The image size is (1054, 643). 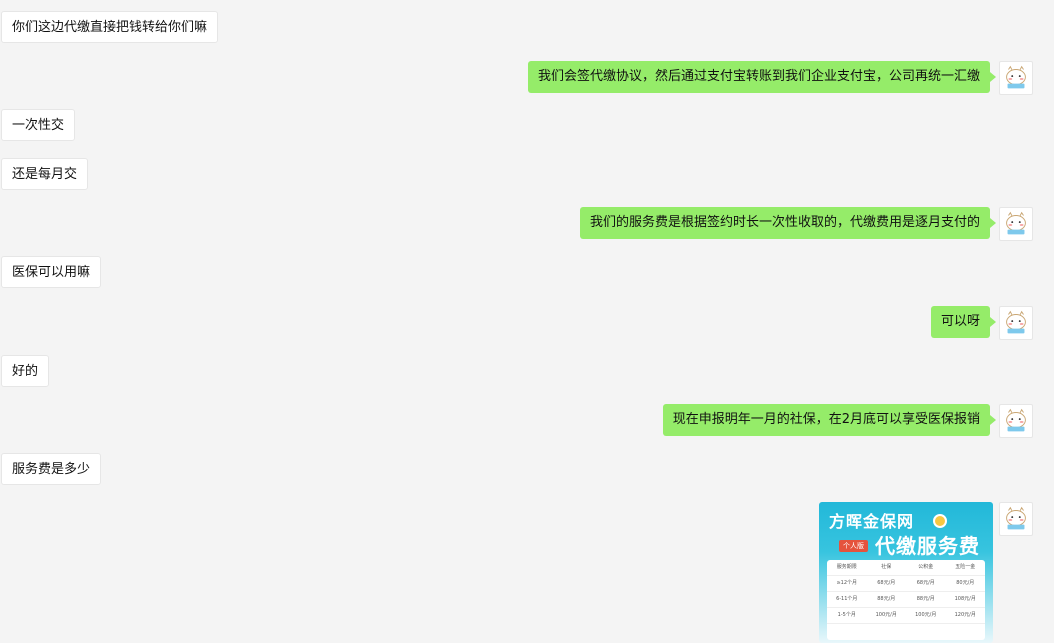 What do you see at coordinates (906, 584) in the screenshot?
I see `table-row: ≥12个月 68元/月 68元/月 80元/月` at bounding box center [906, 584].